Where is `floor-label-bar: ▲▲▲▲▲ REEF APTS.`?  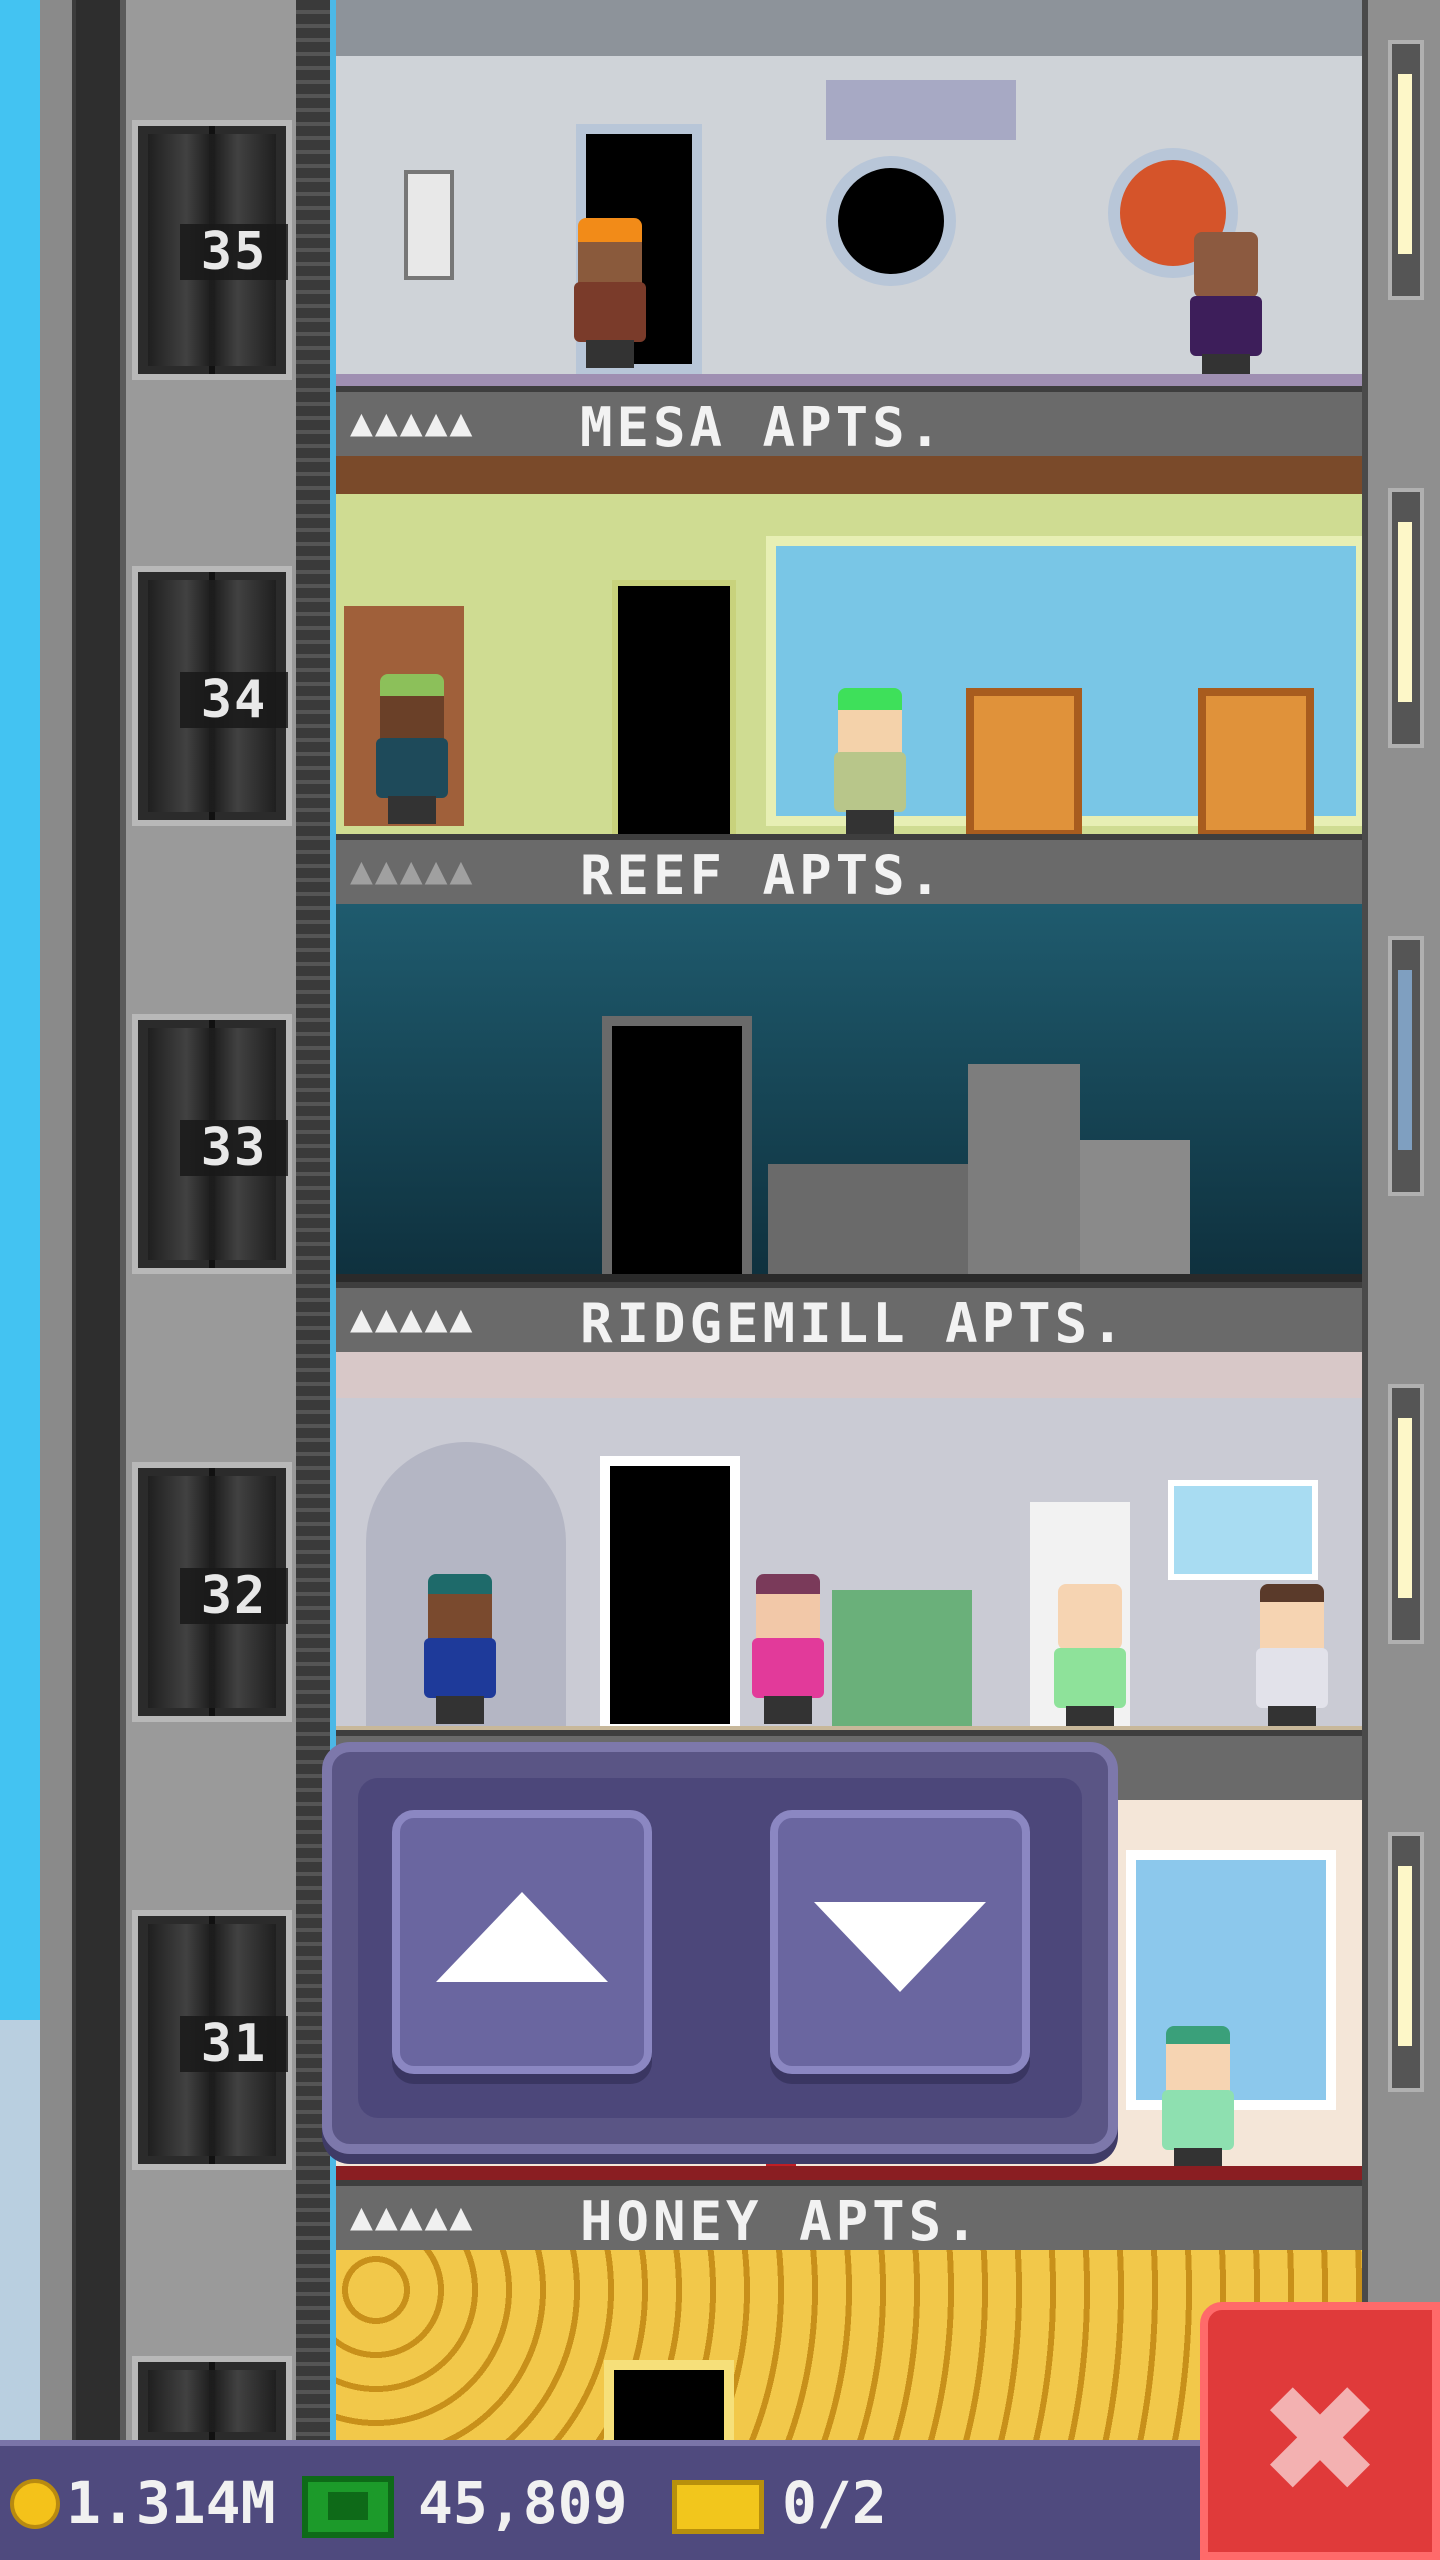
floor-label-bar: ▲▲▲▲▲ REEF APTS. is located at coordinates (849, 870).